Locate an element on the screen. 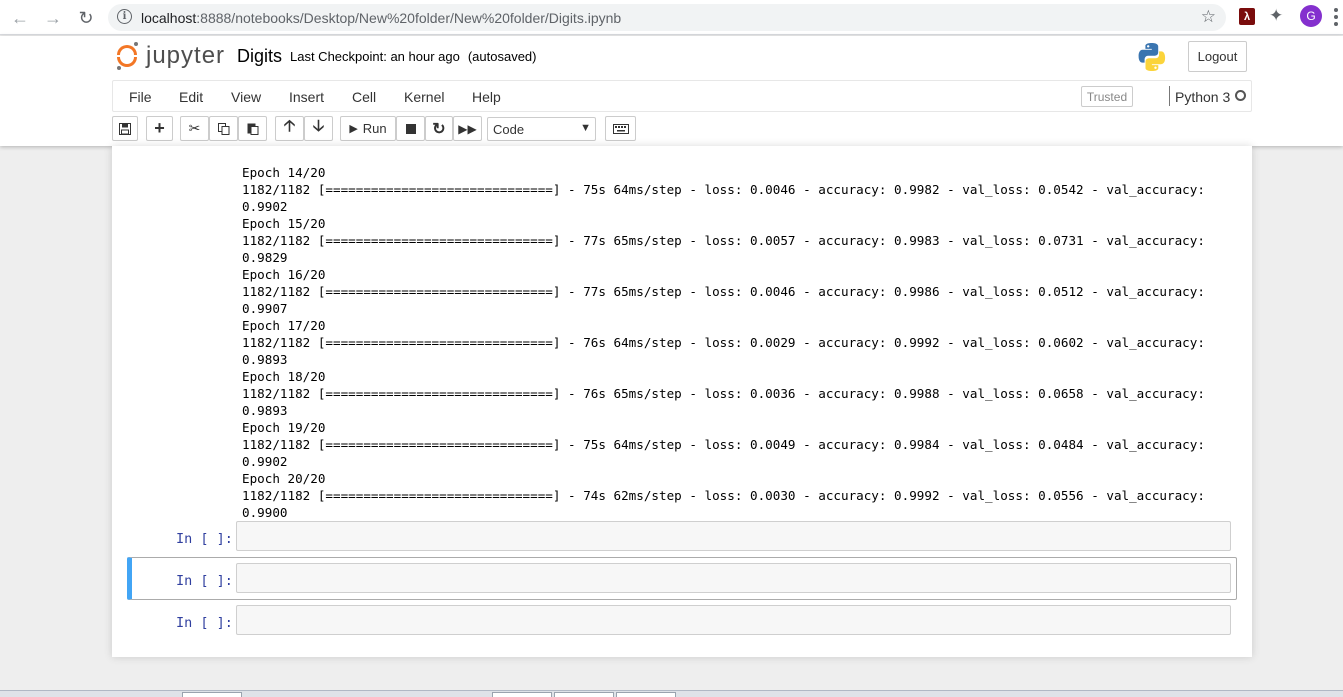  output-line: 0.9829 is located at coordinates (265, 257).